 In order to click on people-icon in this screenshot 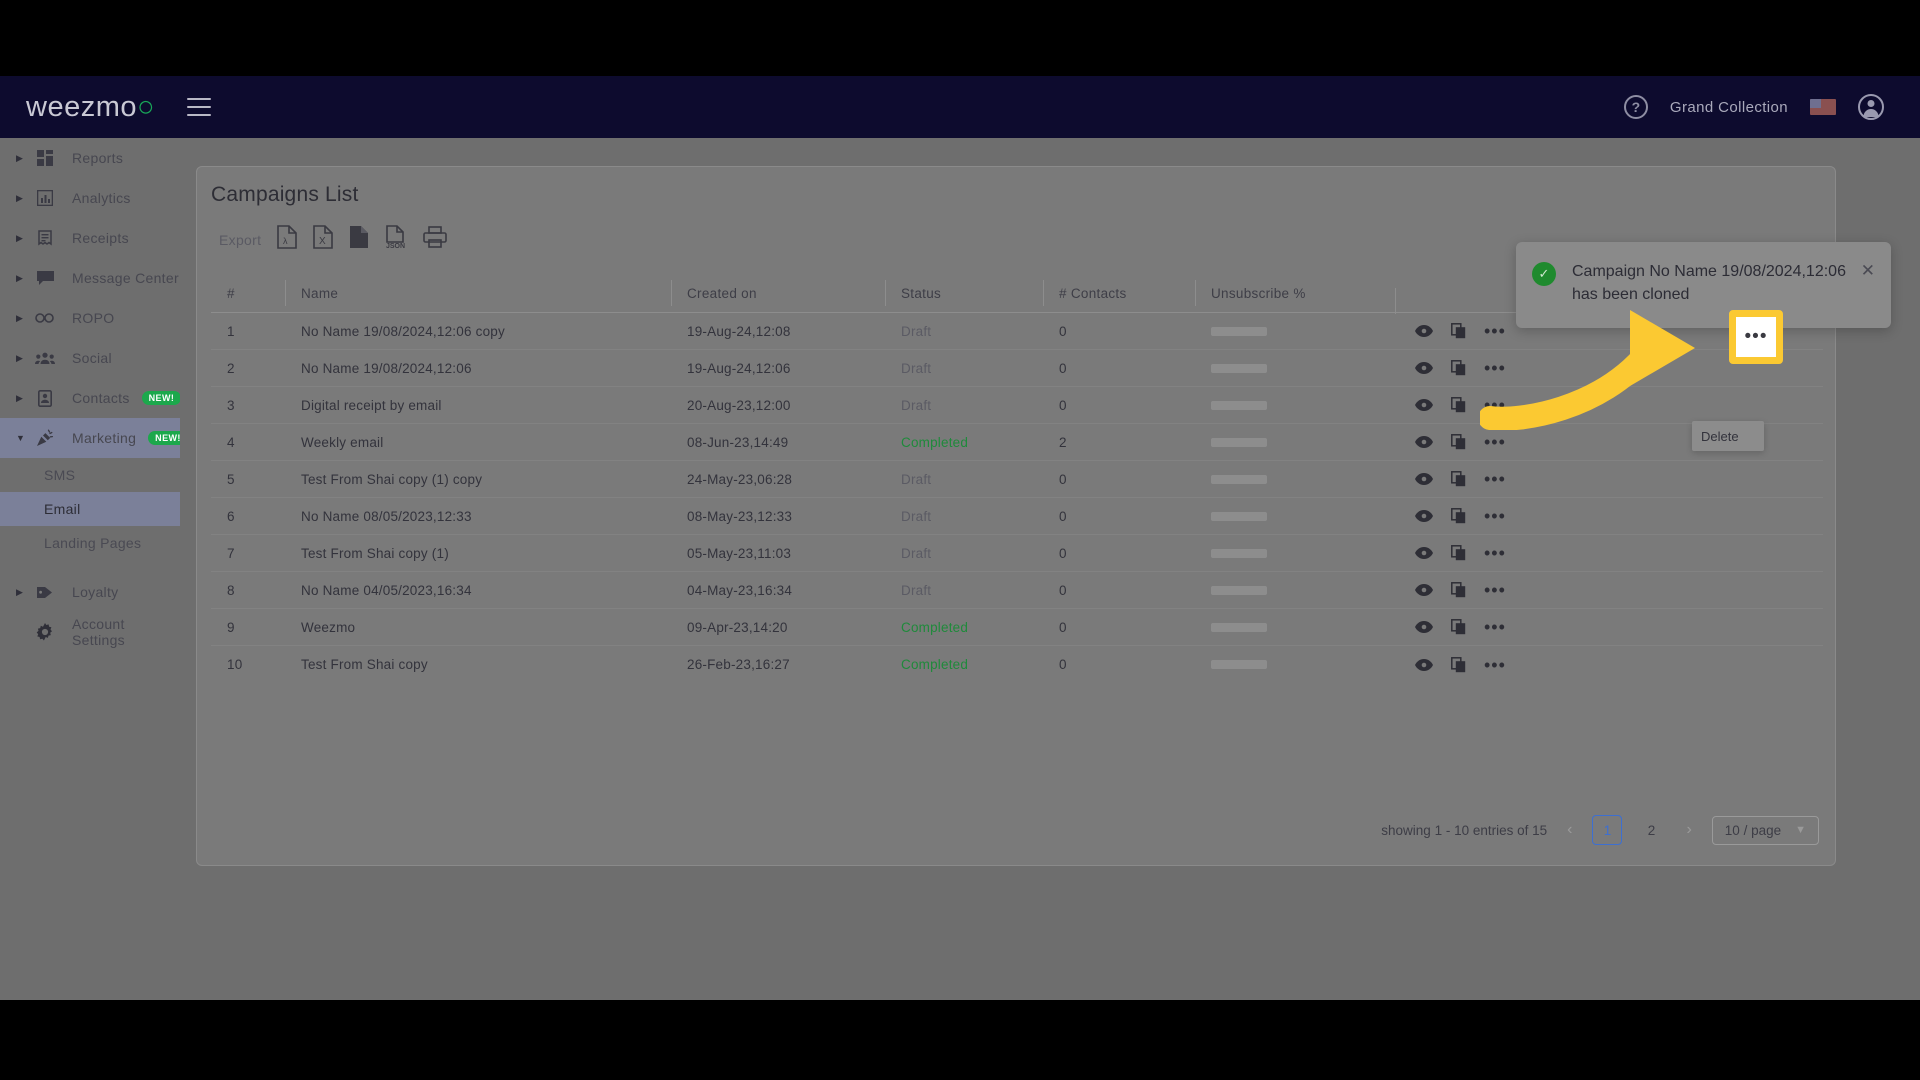, I will do `click(45, 358)`.